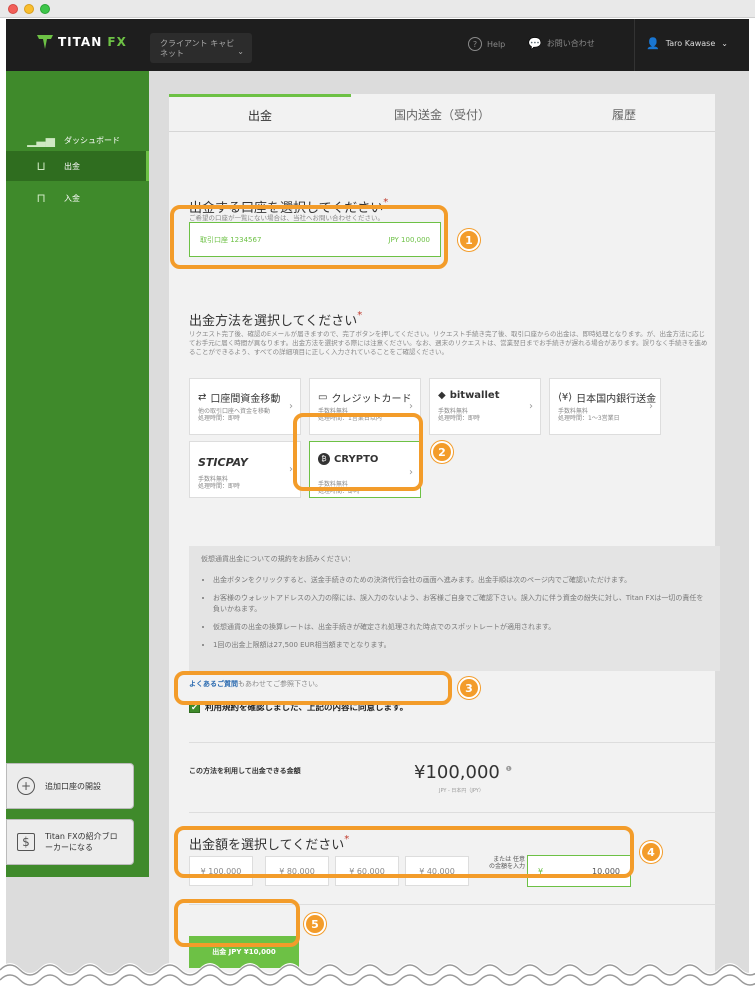  Describe the element at coordinates (474, 395) in the screenshot. I see `method-name: bitwallet` at that location.